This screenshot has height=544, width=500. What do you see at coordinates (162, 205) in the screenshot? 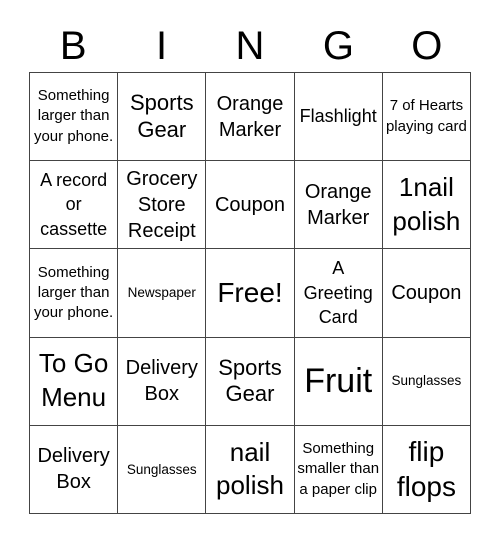
I see `bingo-cell: Grocery Store Receipt` at bounding box center [162, 205].